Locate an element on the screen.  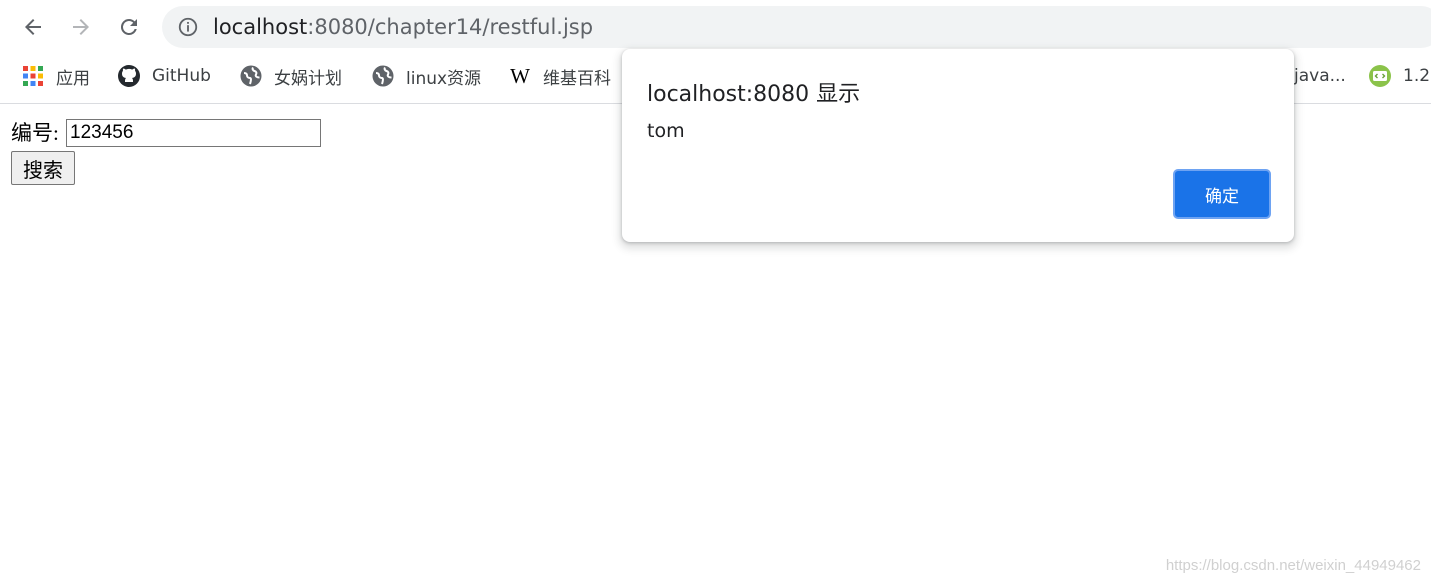
bookmark-github: GitHub is located at coordinates (164, 76).